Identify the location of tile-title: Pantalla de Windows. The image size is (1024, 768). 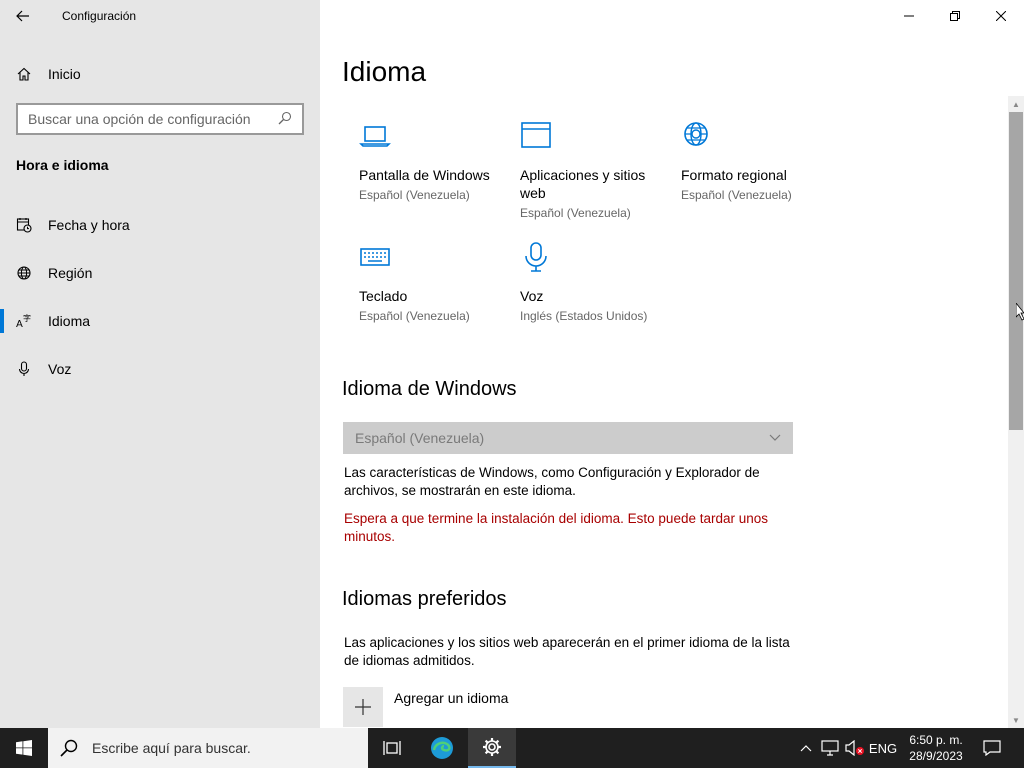
(424, 175).